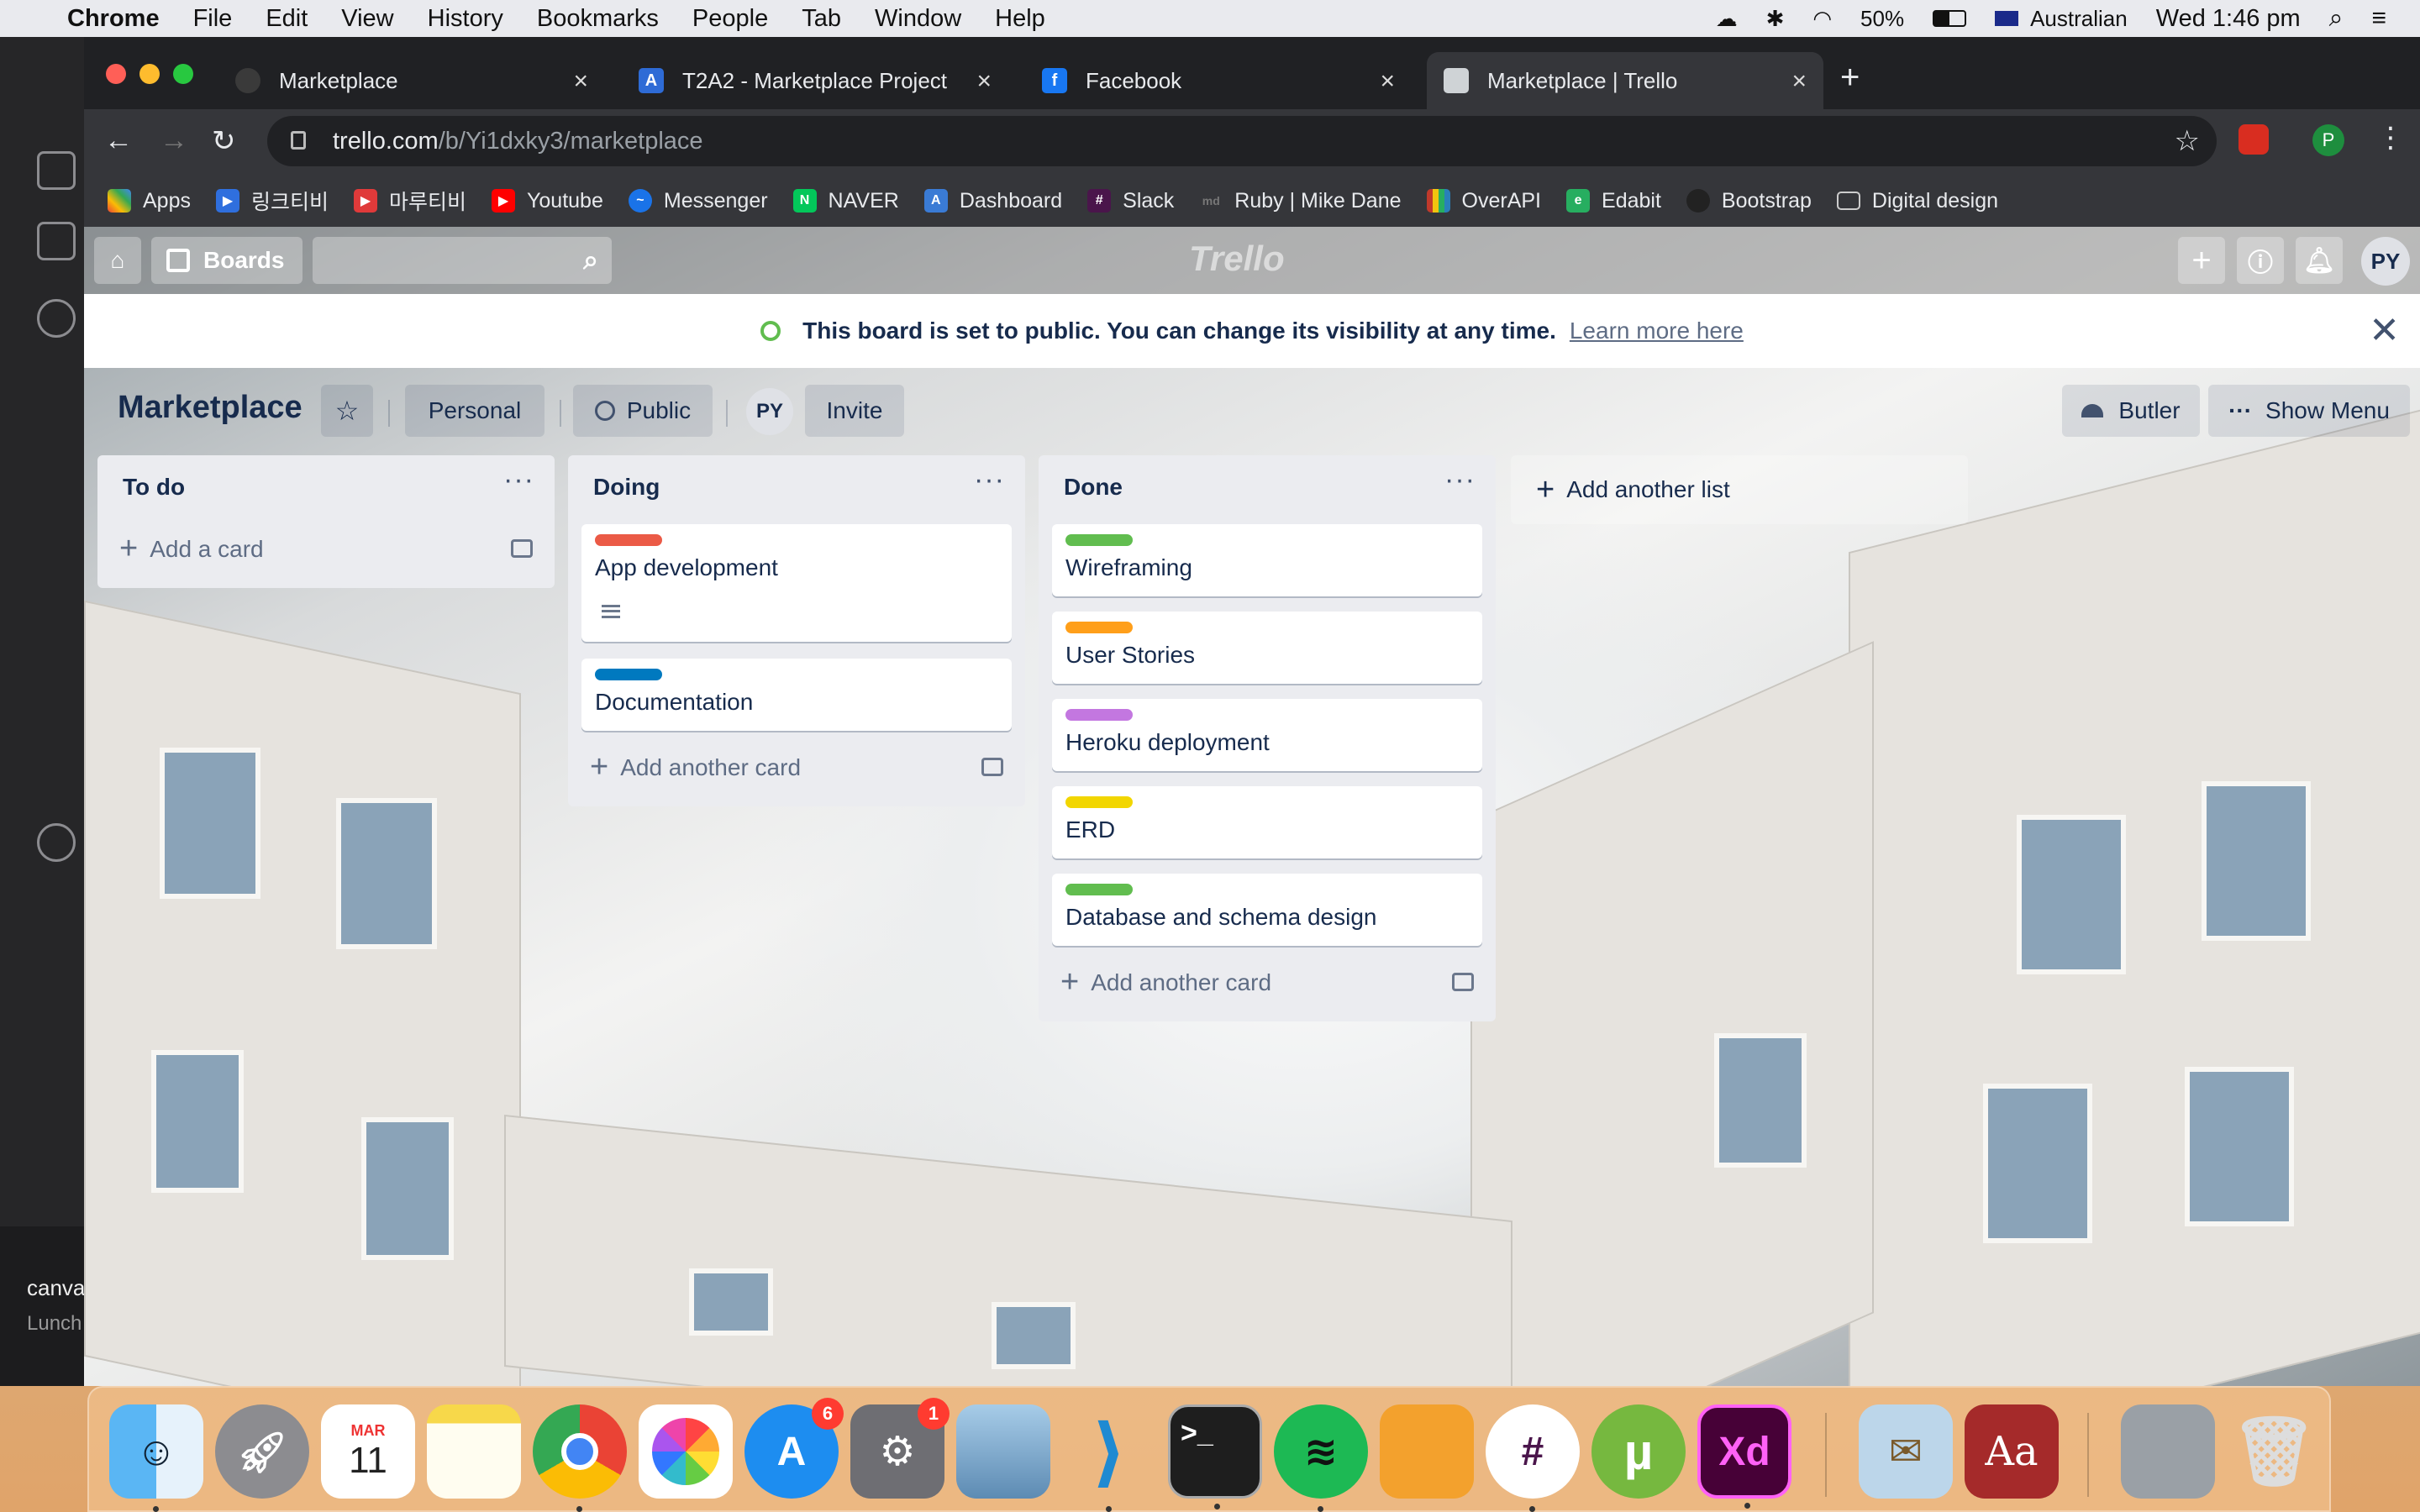 The height and width of the screenshot is (1512, 2420). What do you see at coordinates (1215, 1456) in the screenshot?
I see `terminal-icon: >_` at bounding box center [1215, 1456].